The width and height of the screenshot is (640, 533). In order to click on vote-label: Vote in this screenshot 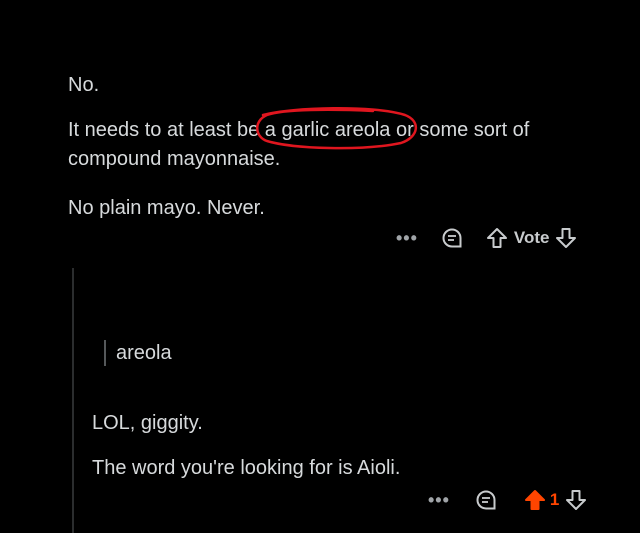, I will do `click(531, 237)`.